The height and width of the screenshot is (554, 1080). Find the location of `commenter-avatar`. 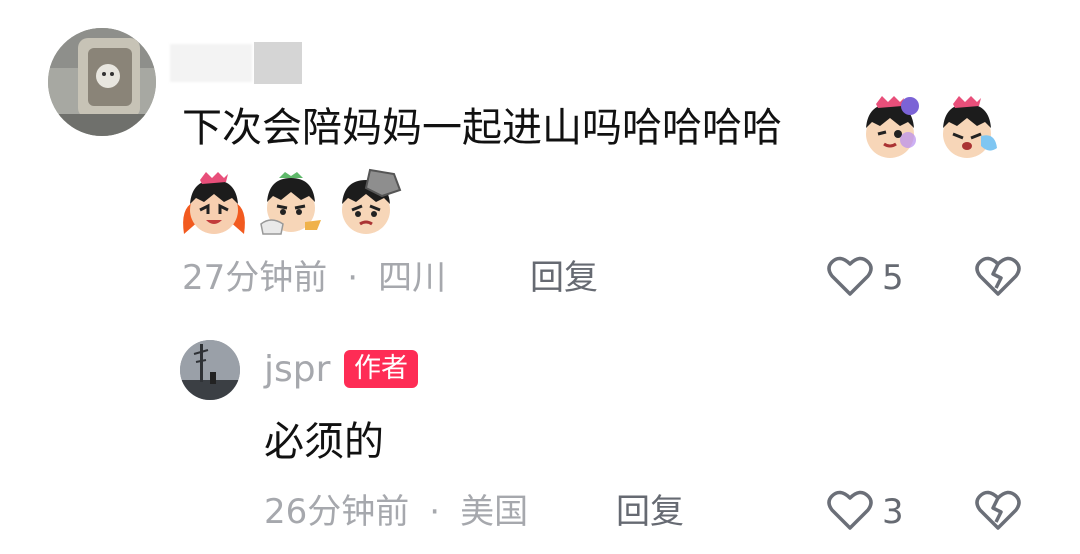

commenter-avatar is located at coordinates (102, 82).